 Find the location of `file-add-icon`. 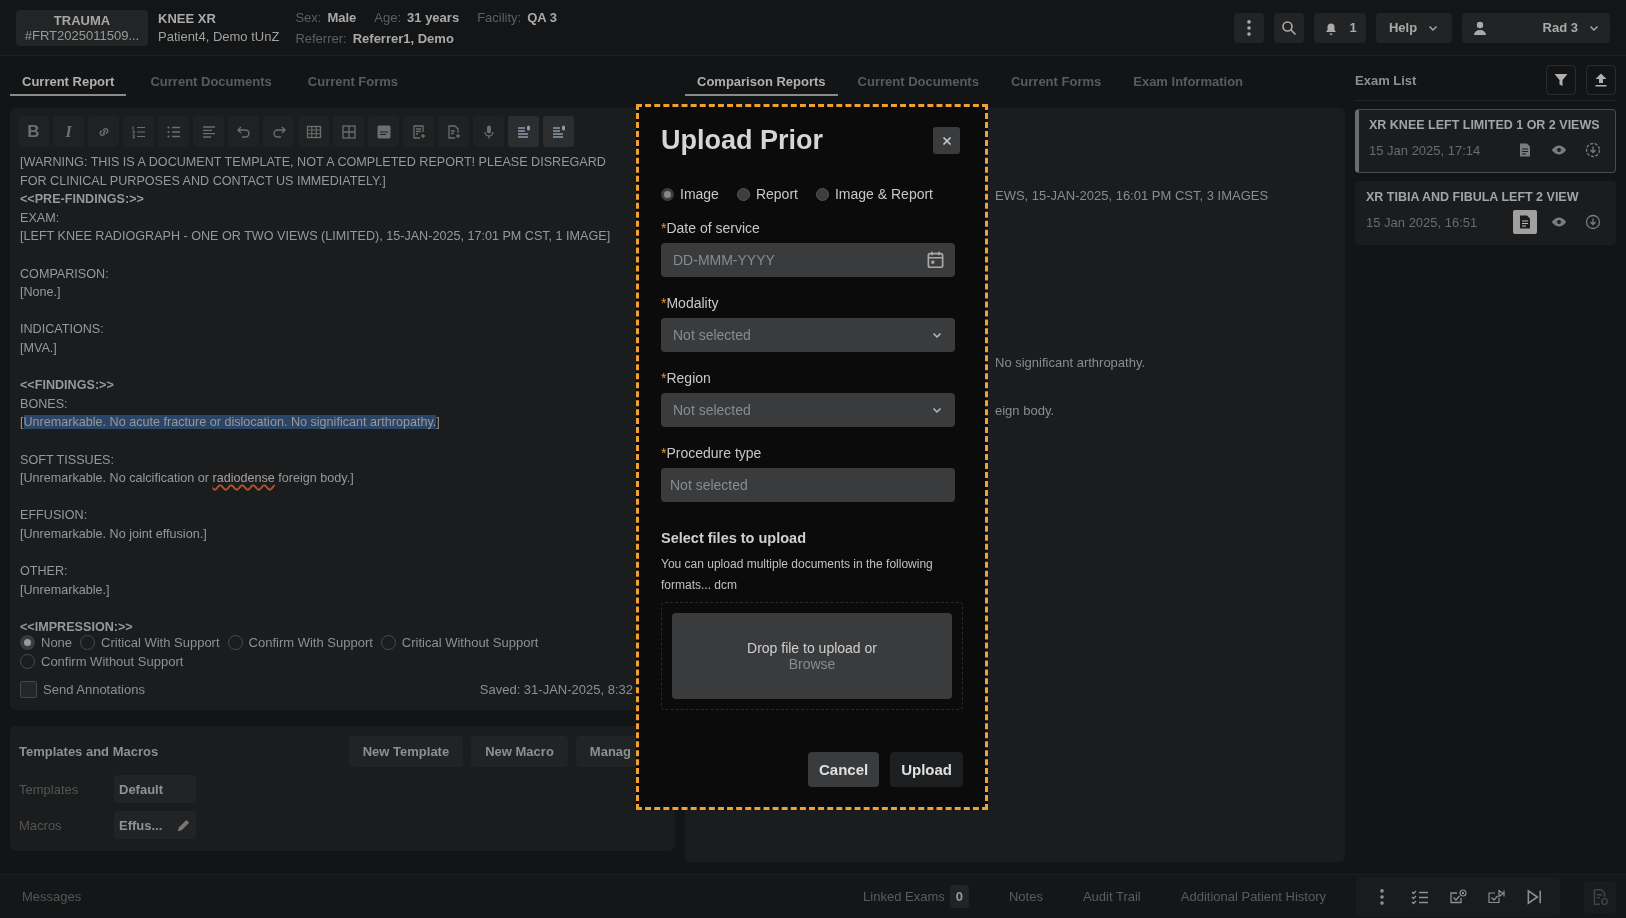

file-add-icon is located at coordinates (453, 131).